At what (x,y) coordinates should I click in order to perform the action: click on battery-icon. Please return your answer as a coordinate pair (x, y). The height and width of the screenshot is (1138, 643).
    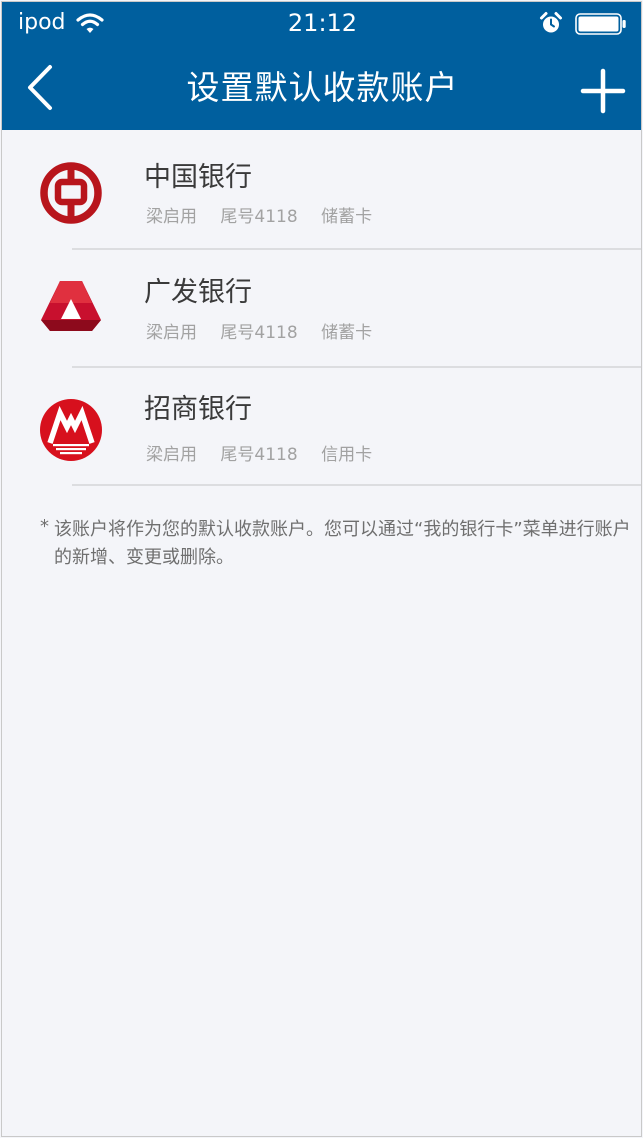
    Looking at the image, I should click on (600, 24).